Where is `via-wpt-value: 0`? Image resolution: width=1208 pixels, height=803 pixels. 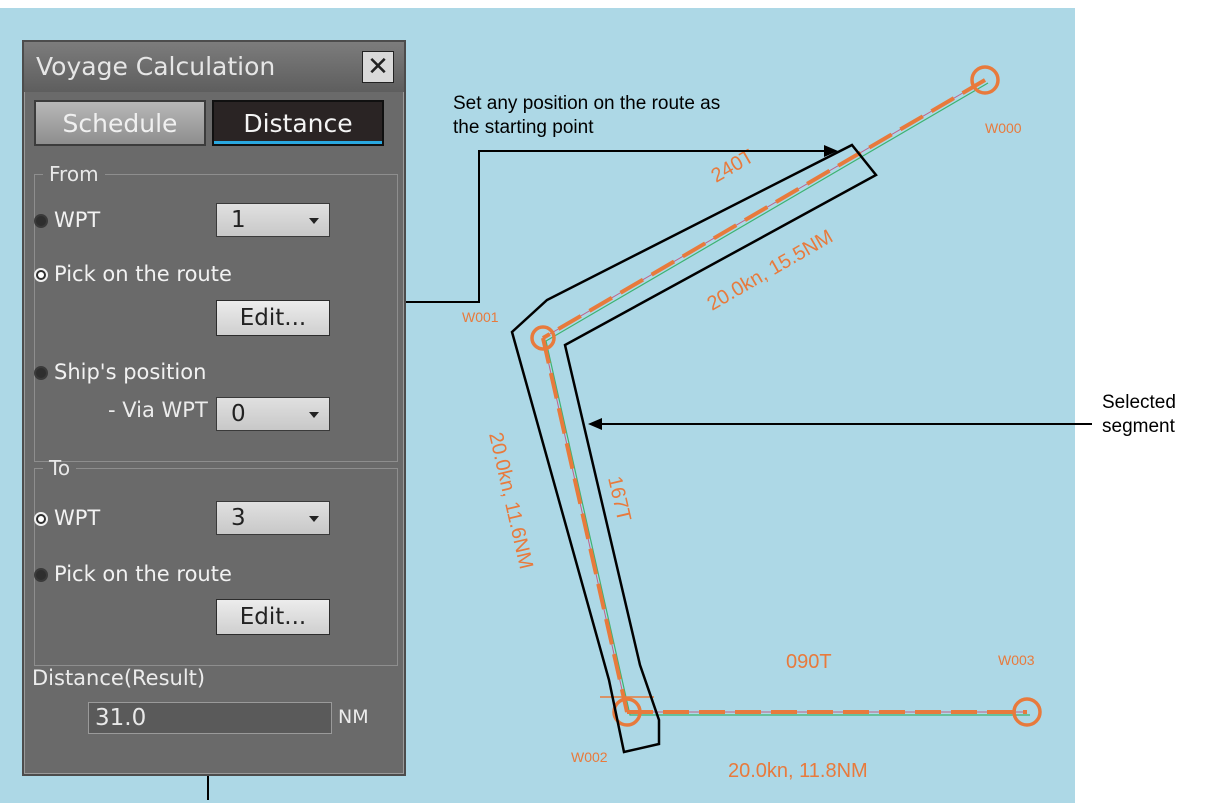
via-wpt-value: 0 is located at coordinates (238, 414).